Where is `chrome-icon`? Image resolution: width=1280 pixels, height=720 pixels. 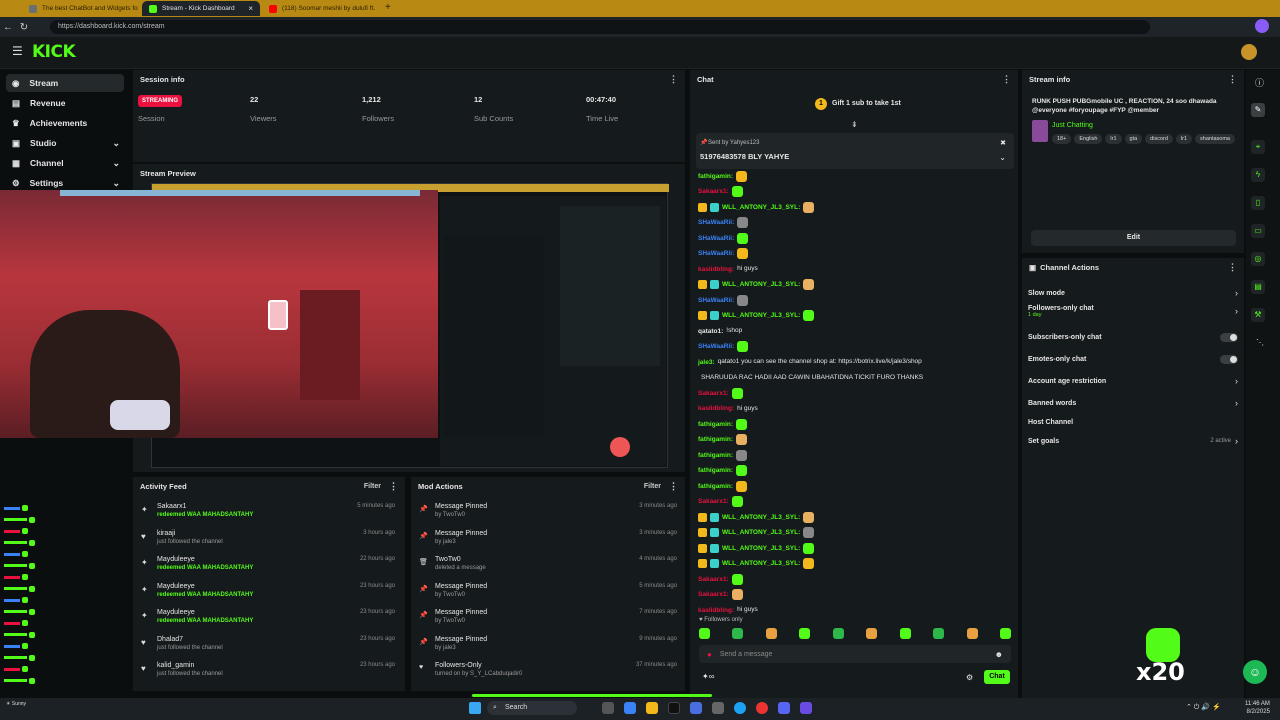
chrome-icon is located at coordinates (762, 708).